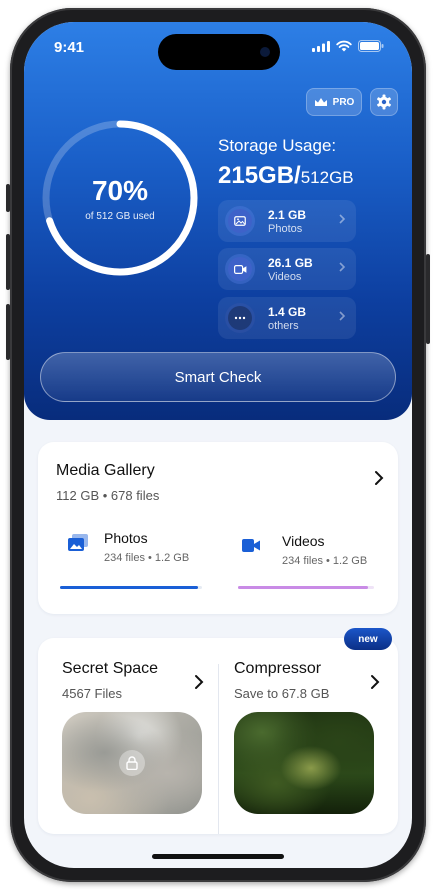 The height and width of the screenshot is (890, 436). I want to click on compressor-title: Compressor, so click(278, 668).